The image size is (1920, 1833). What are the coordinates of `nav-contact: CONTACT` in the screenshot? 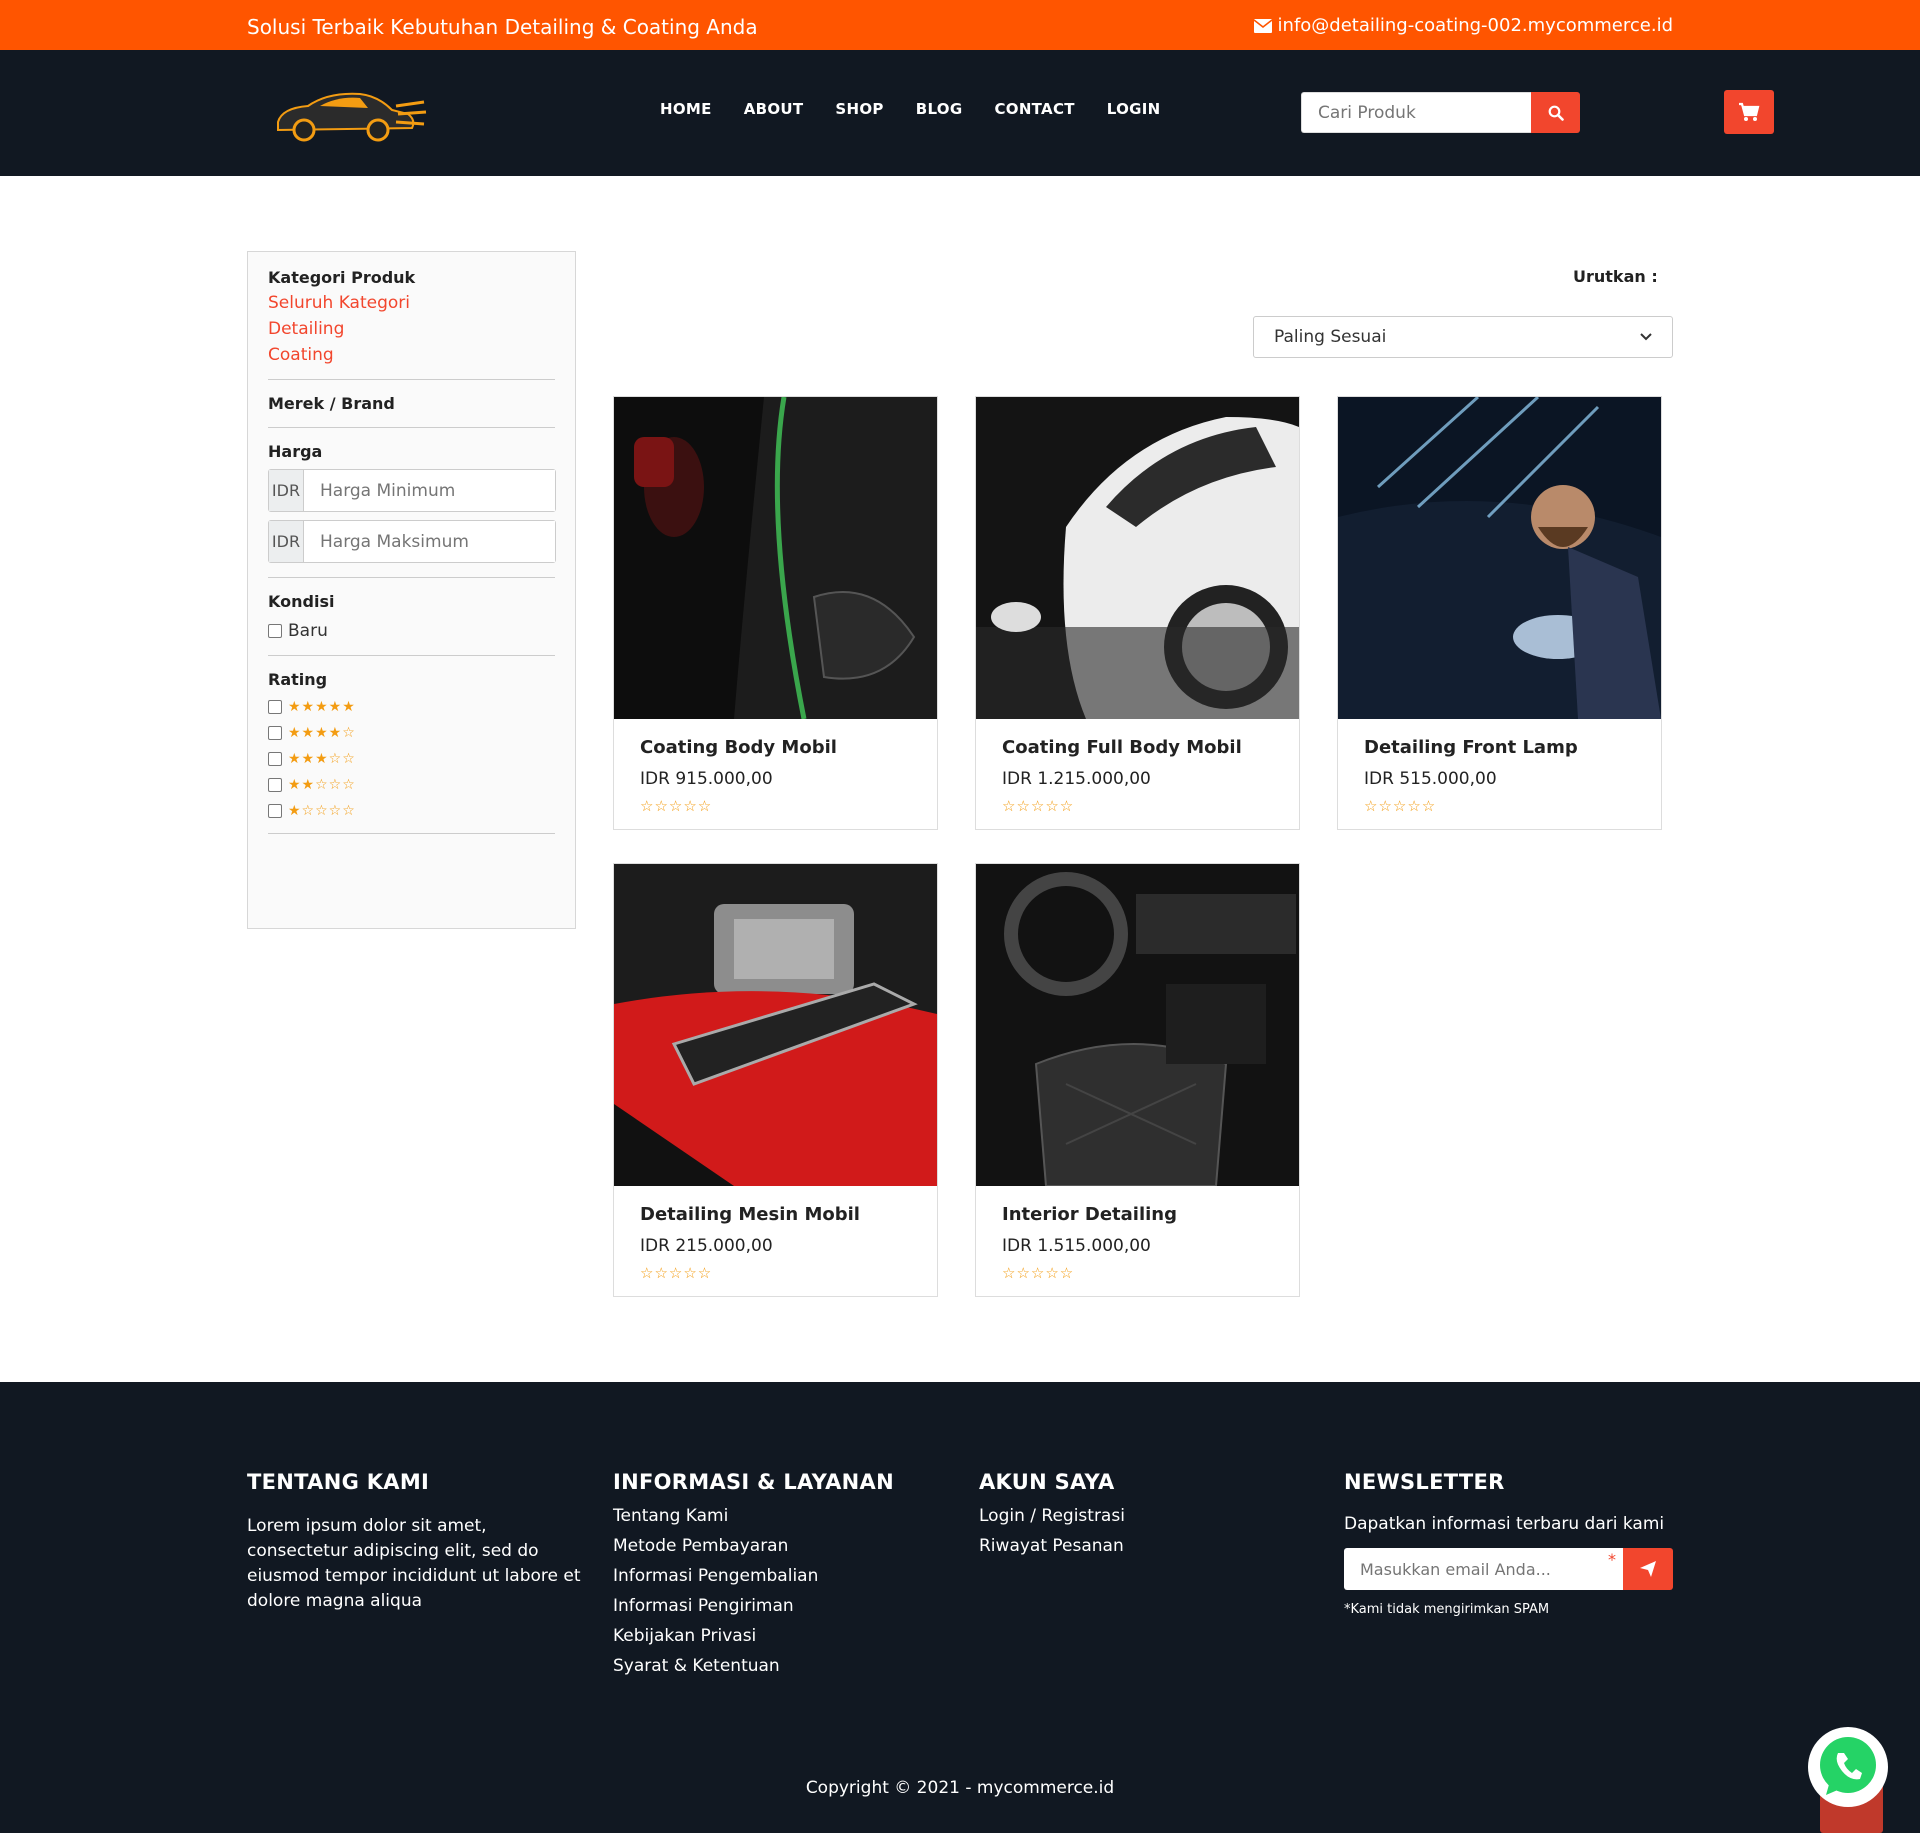 It's located at (1034, 109).